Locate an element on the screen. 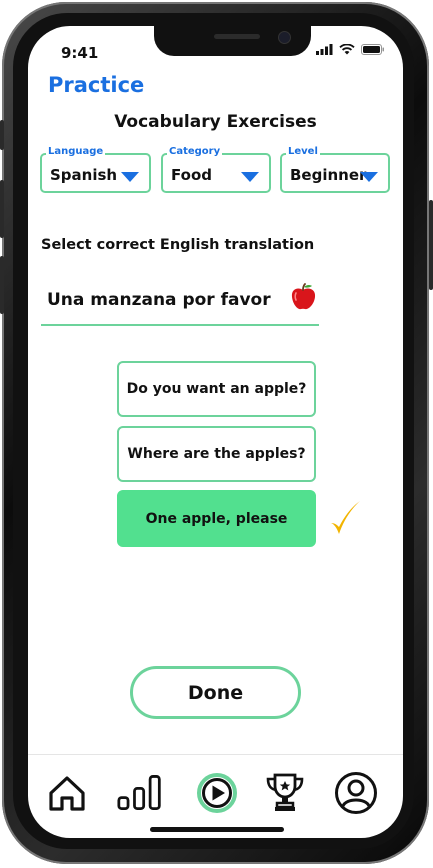  home-indicator is located at coordinates (217, 829).